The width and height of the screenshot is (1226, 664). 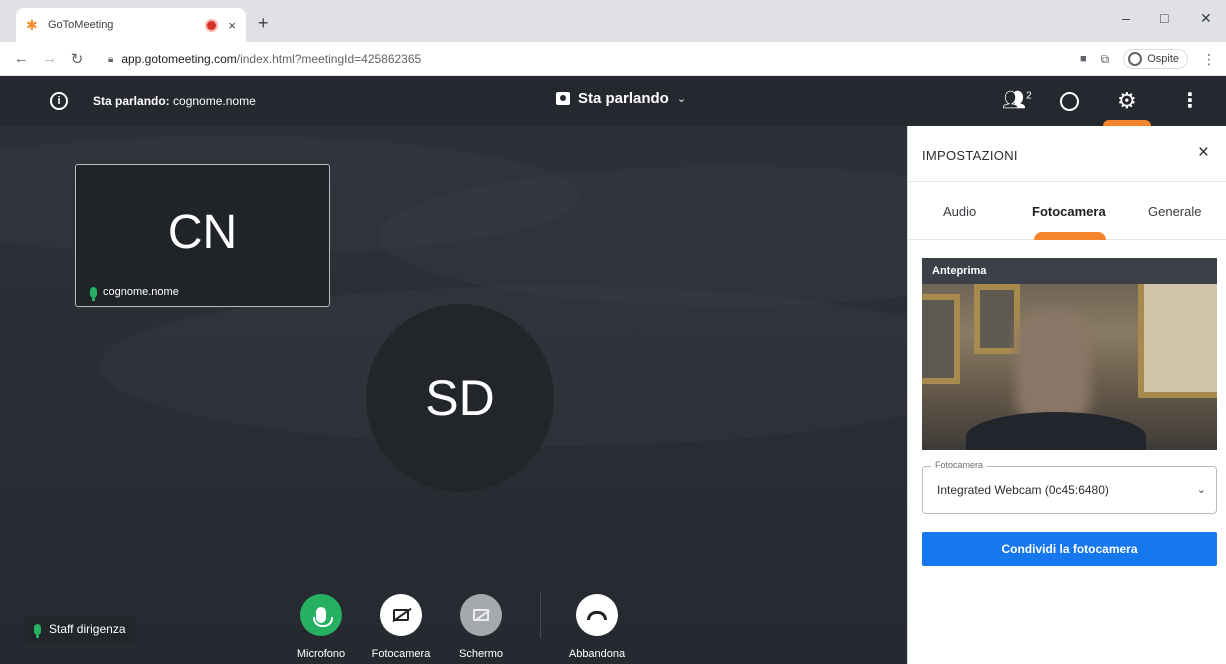 I want to click on speaking-prefix: Sta parlando:, so click(x=131, y=101).